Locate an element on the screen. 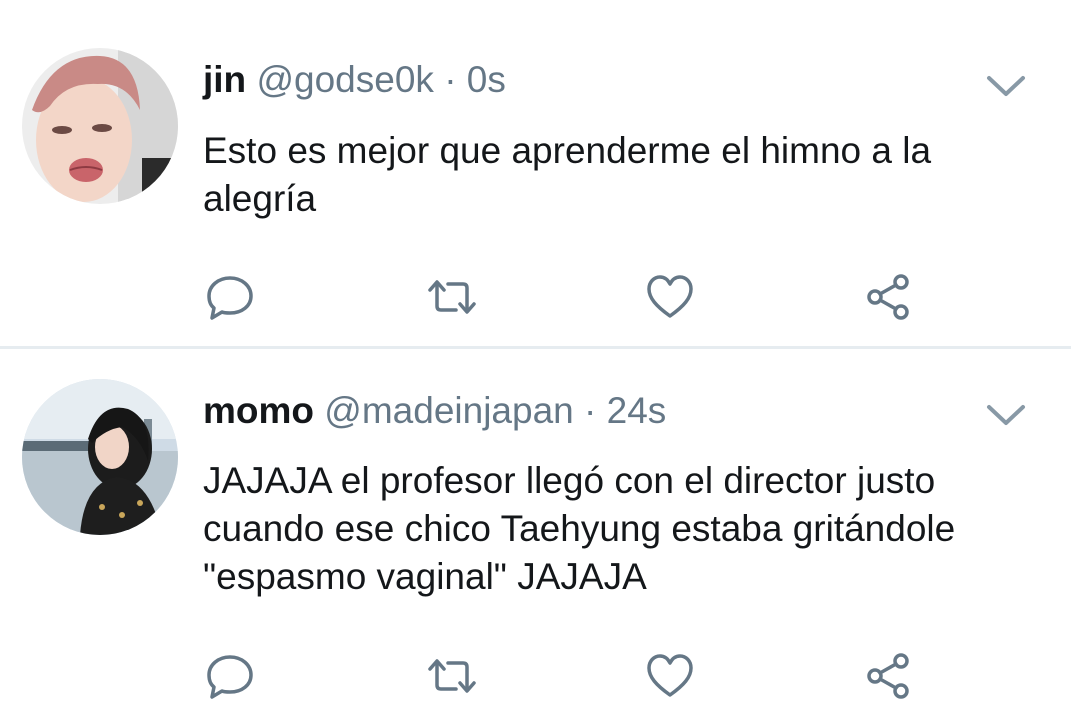 This screenshot has width=1071, height=707. display-name: jin is located at coordinates (224, 79).